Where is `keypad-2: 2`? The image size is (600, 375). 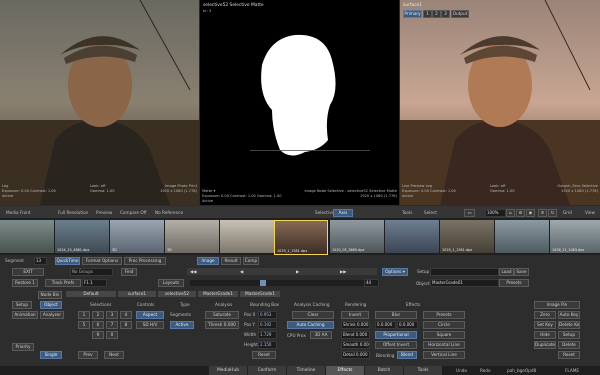 keypad-2: 2 is located at coordinates (98, 315).